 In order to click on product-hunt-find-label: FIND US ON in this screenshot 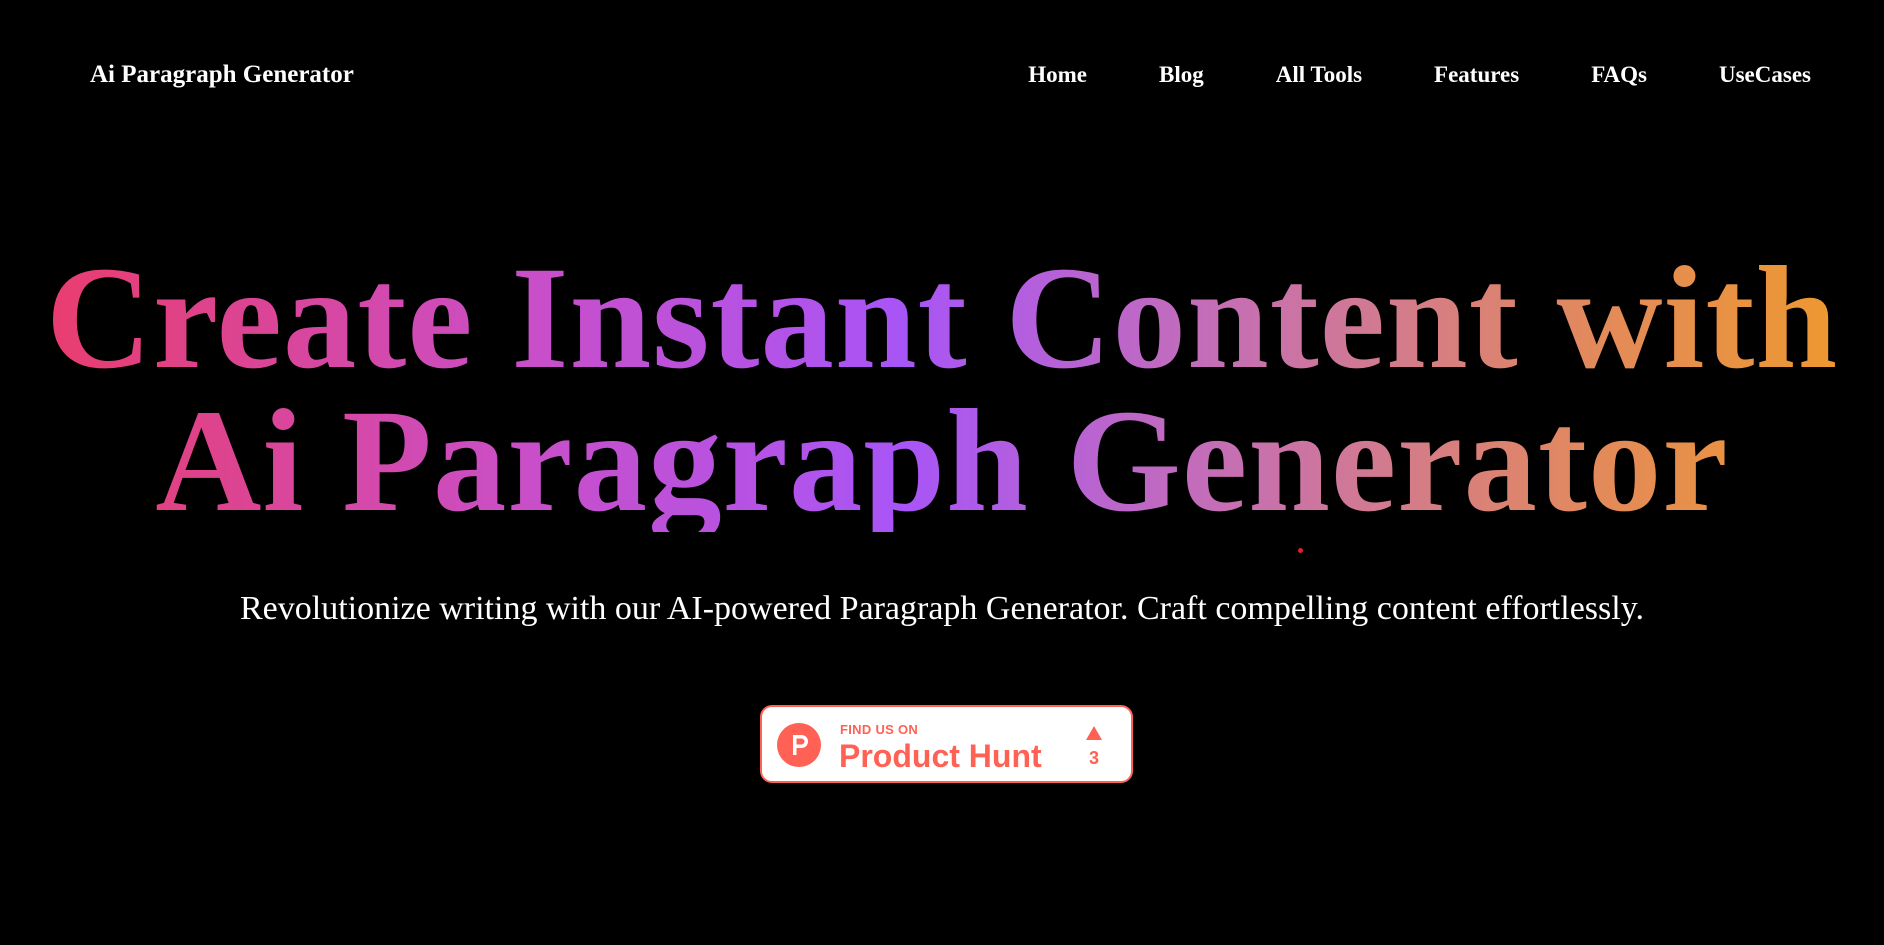, I will do `click(879, 729)`.